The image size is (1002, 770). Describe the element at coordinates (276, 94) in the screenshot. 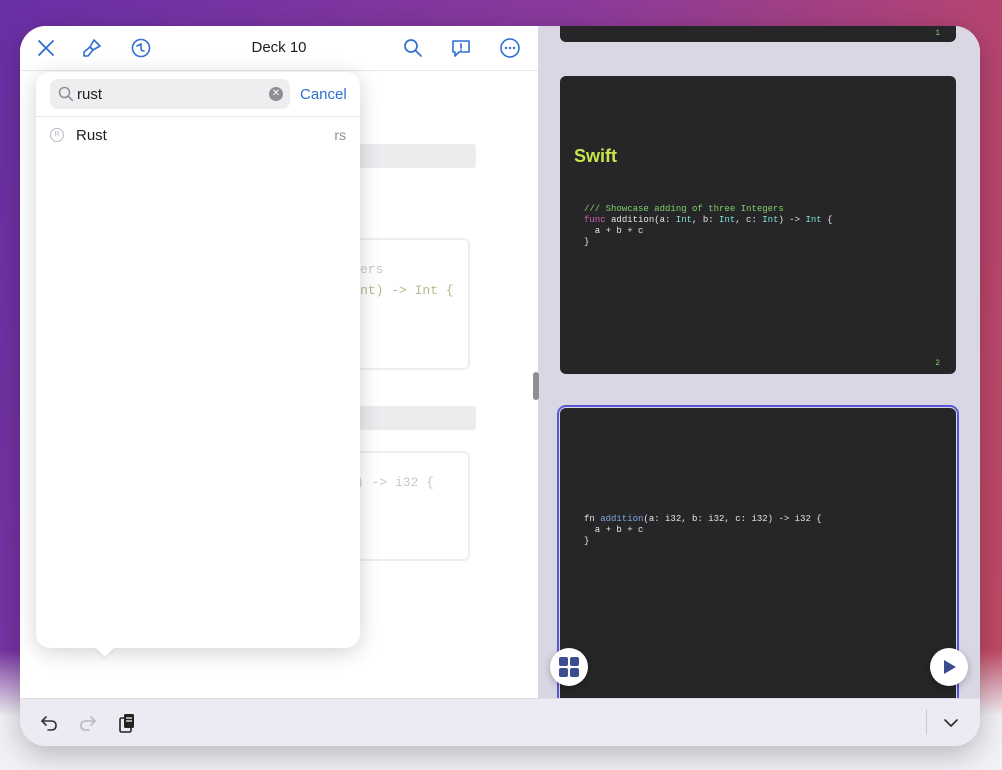

I see `clear-icon: ✕` at that location.